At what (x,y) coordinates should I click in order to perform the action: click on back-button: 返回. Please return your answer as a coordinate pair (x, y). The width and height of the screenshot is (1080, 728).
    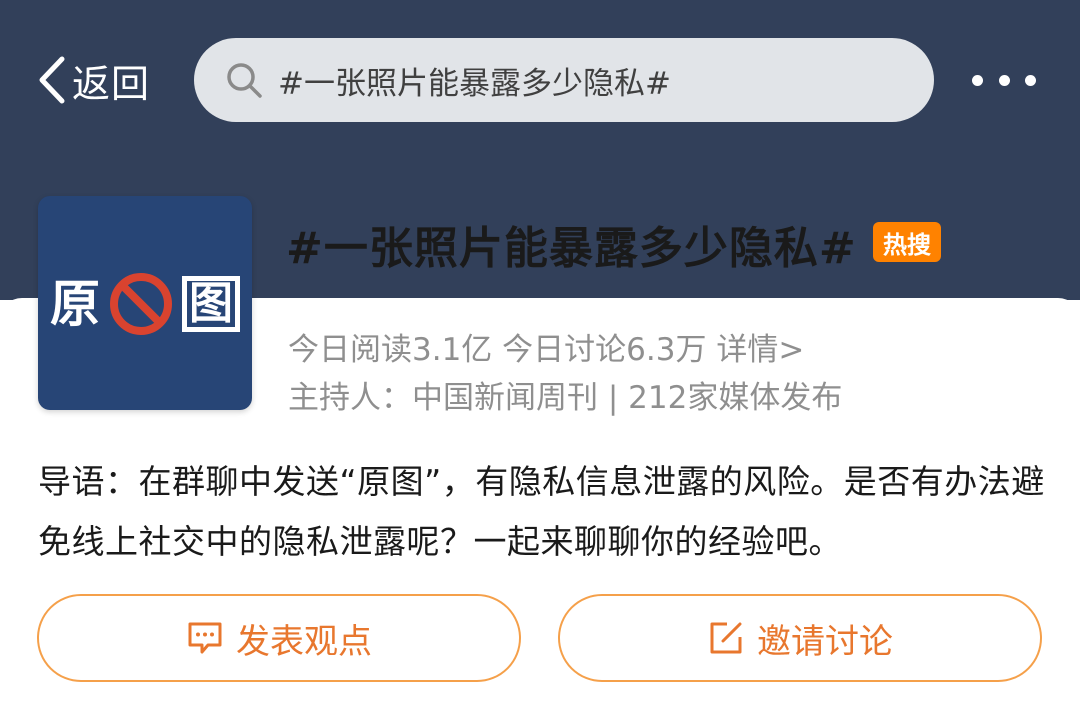
    Looking at the image, I should click on (92, 80).